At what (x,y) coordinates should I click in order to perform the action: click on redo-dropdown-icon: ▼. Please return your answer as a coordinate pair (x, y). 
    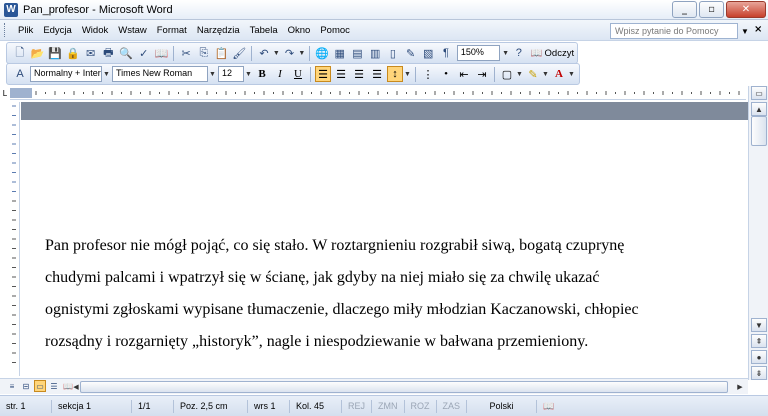
    Looking at the image, I should click on (302, 53).